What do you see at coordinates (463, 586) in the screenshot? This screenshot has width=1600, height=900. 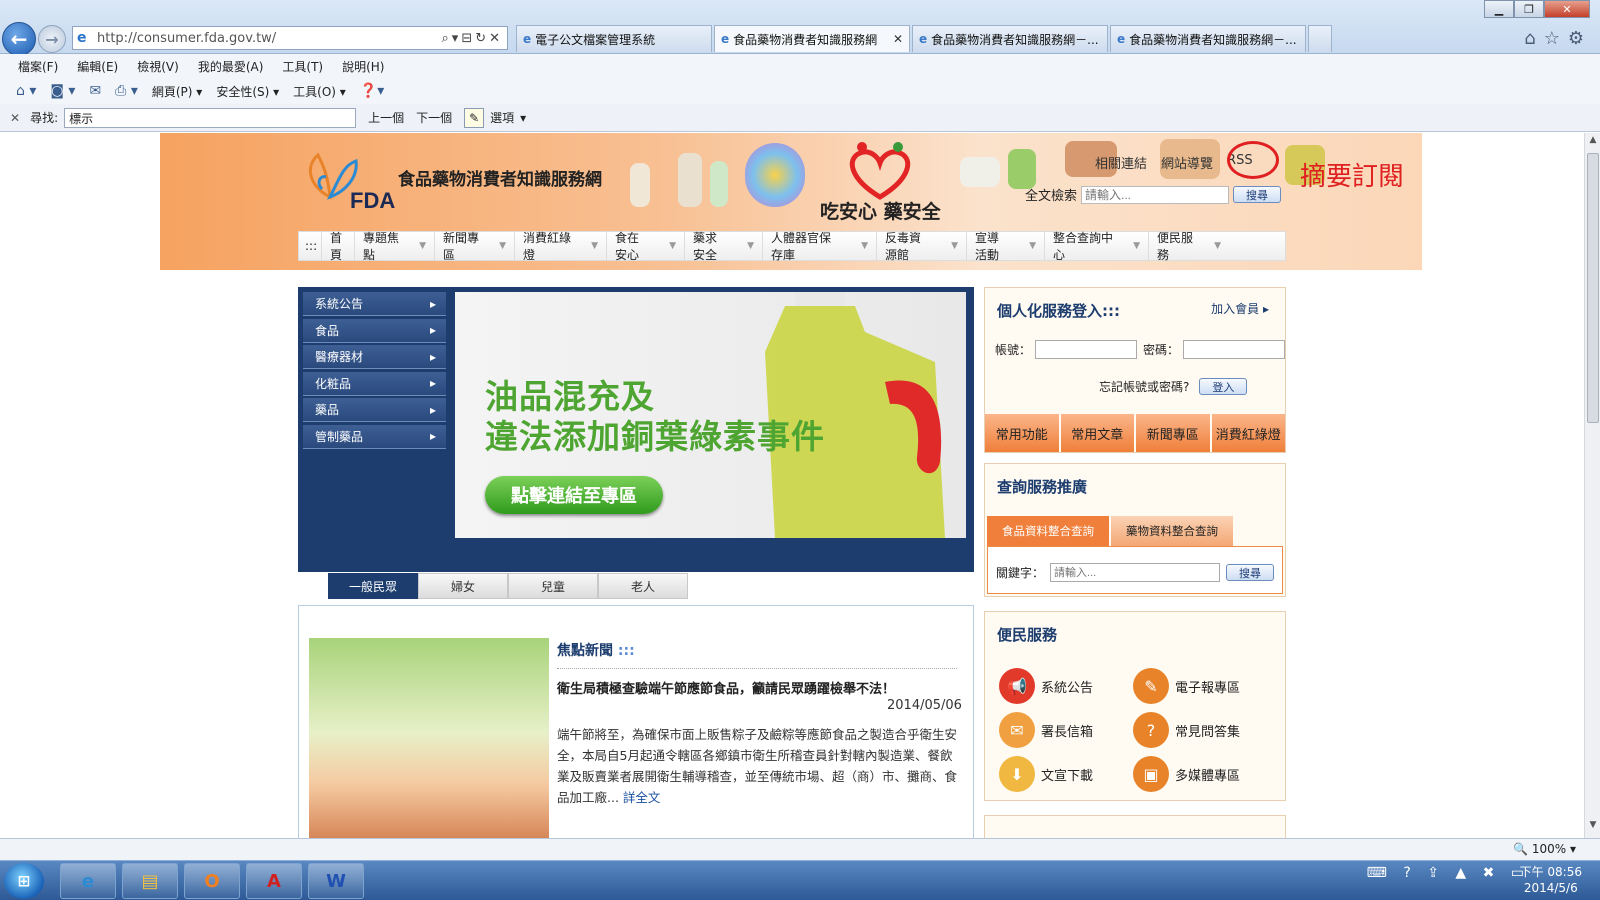 I see `tab-women: 婦女` at bounding box center [463, 586].